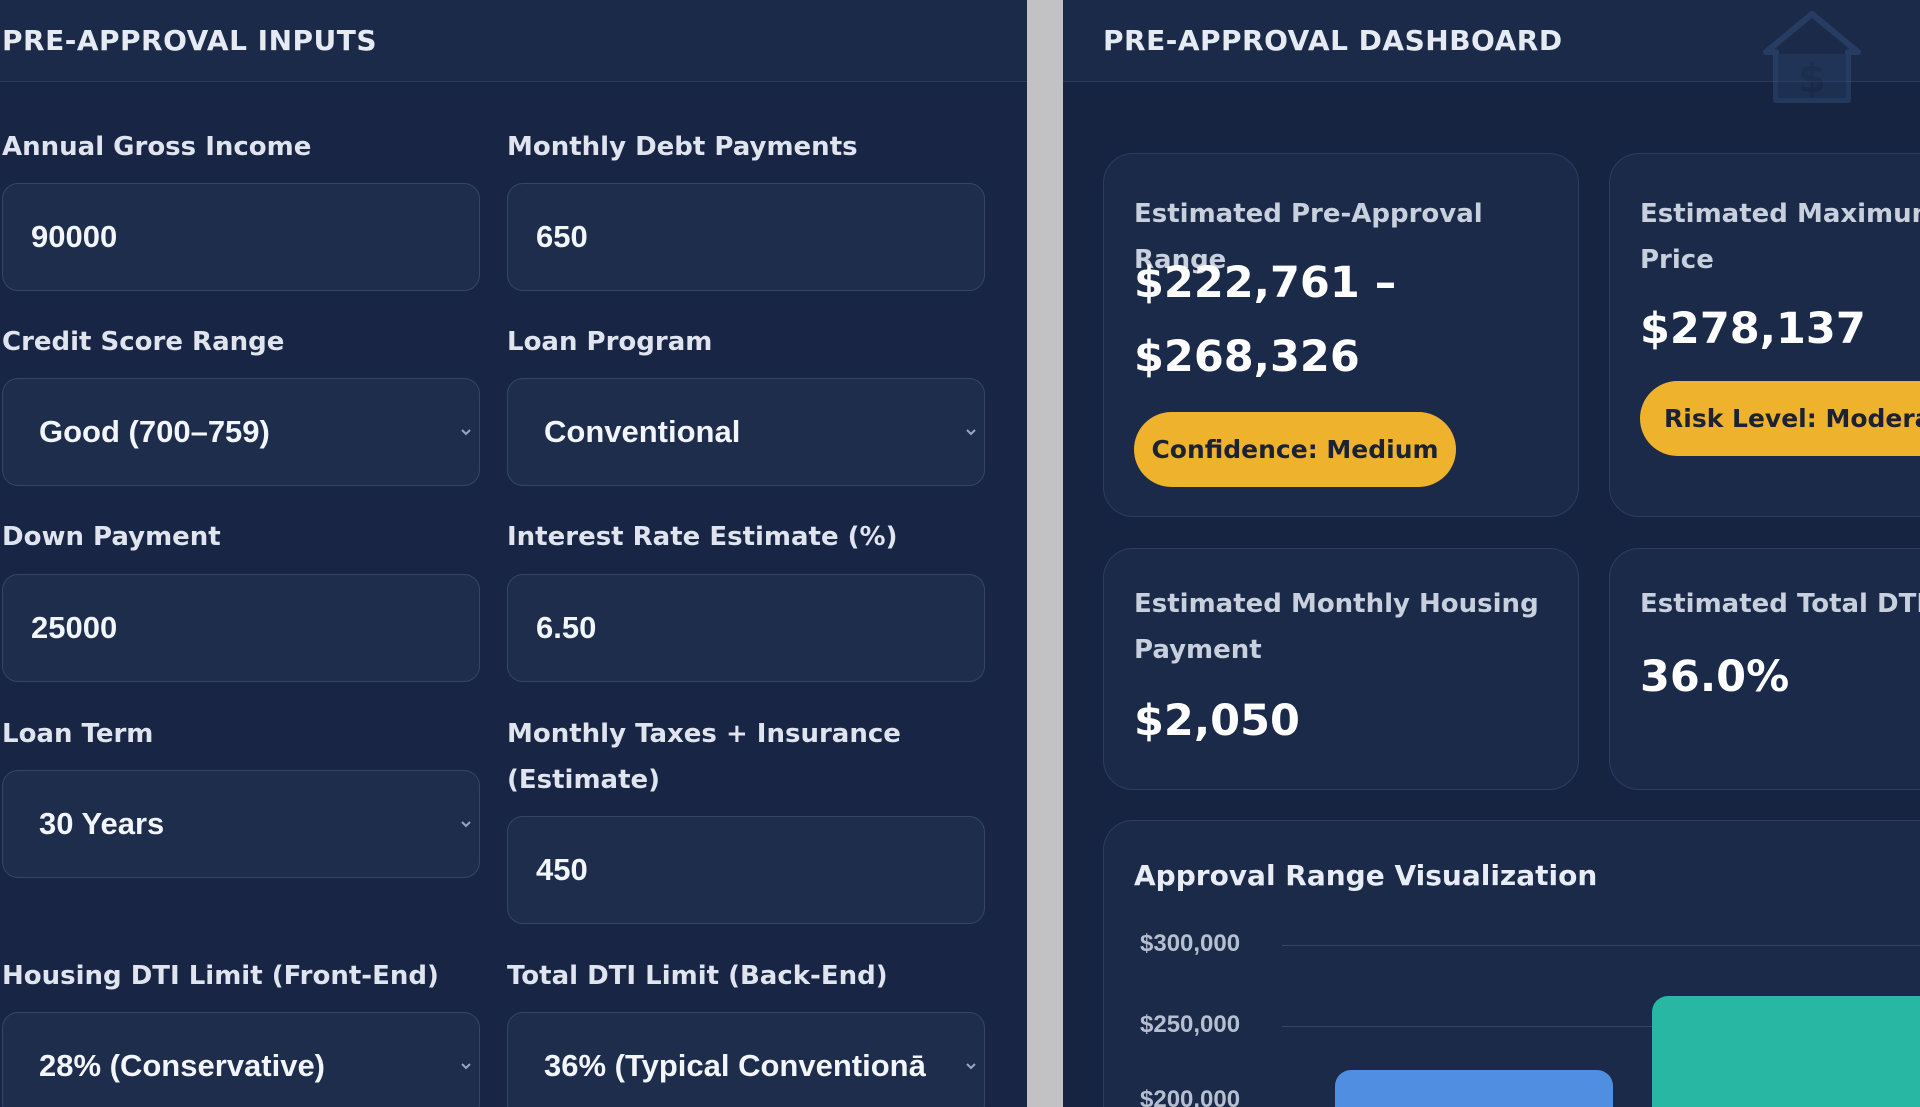  Describe the element at coordinates (1333, 40) in the screenshot. I see `dashboard-panel-title: PRE-APPROVAL DASHBOARD` at that location.